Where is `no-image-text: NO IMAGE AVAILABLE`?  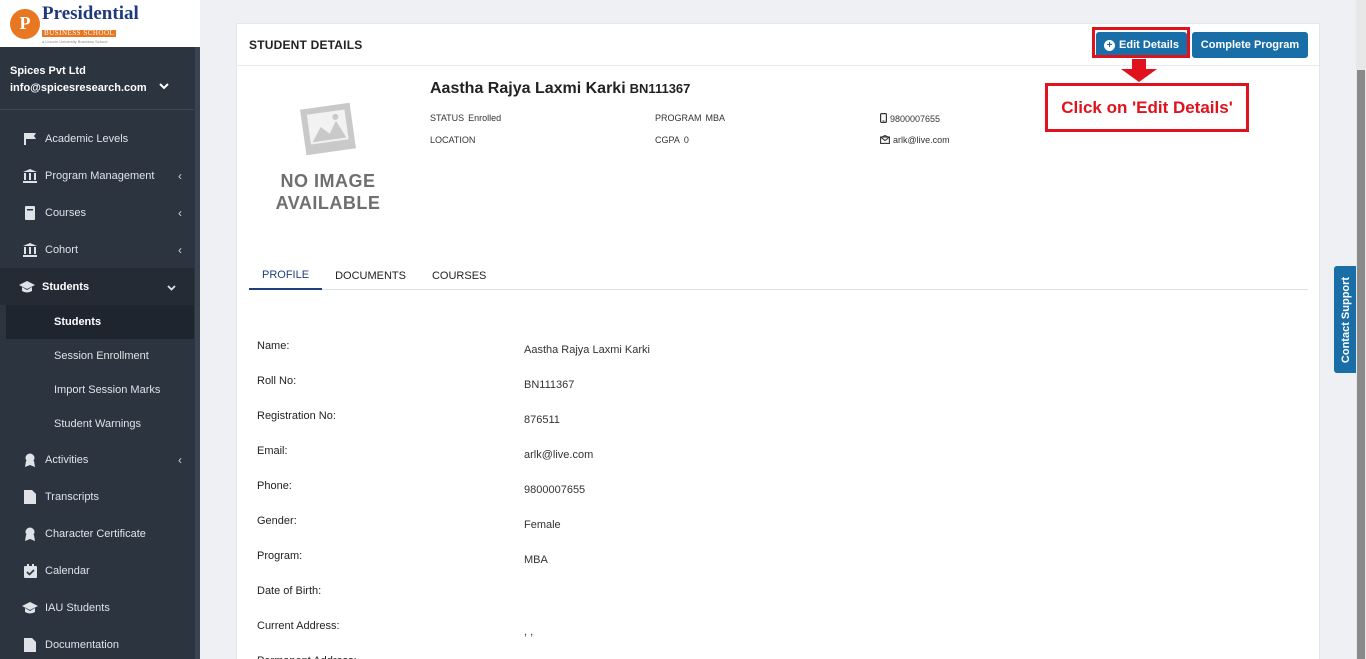 no-image-text: NO IMAGE AVAILABLE is located at coordinates (328, 192).